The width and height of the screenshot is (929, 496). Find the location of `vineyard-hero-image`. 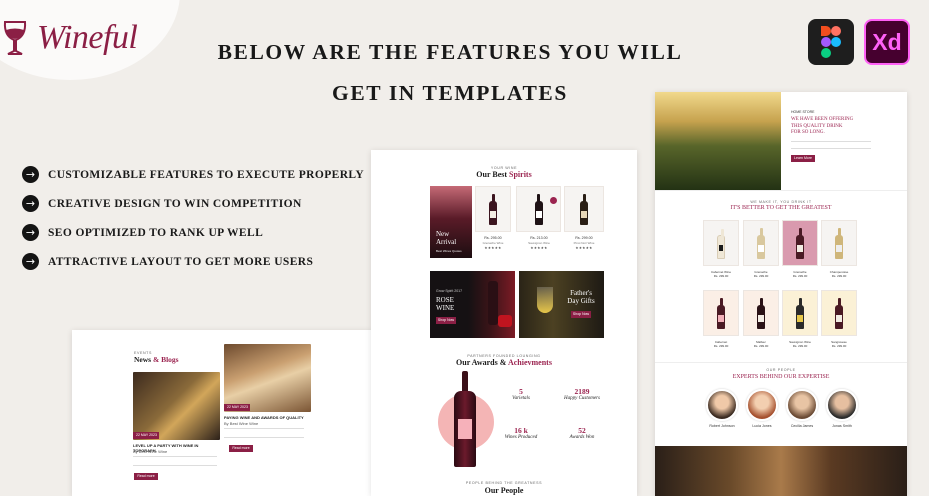

vineyard-hero-image is located at coordinates (718, 141).